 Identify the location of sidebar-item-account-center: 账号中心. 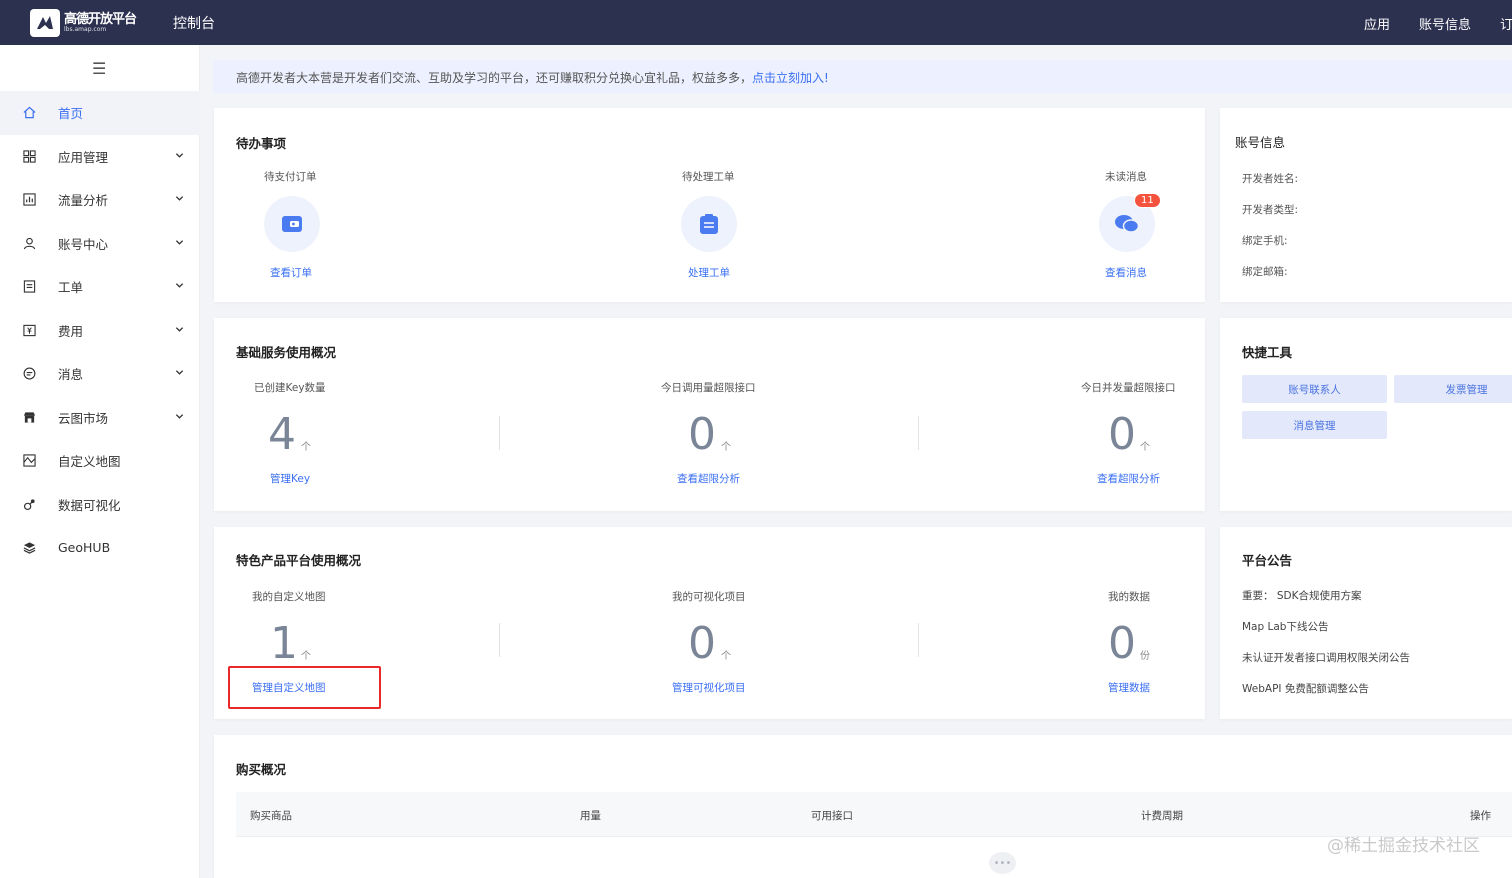
(100, 244).